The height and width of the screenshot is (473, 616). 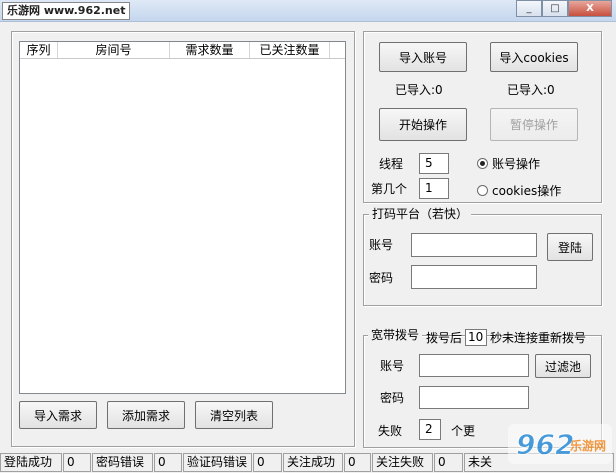 What do you see at coordinates (122, 462) in the screenshot?
I see `status-pwd-err-label: 密码错误` at bounding box center [122, 462].